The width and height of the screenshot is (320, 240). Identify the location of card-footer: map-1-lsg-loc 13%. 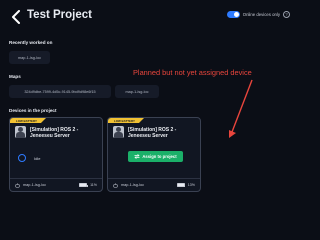
(154, 184).